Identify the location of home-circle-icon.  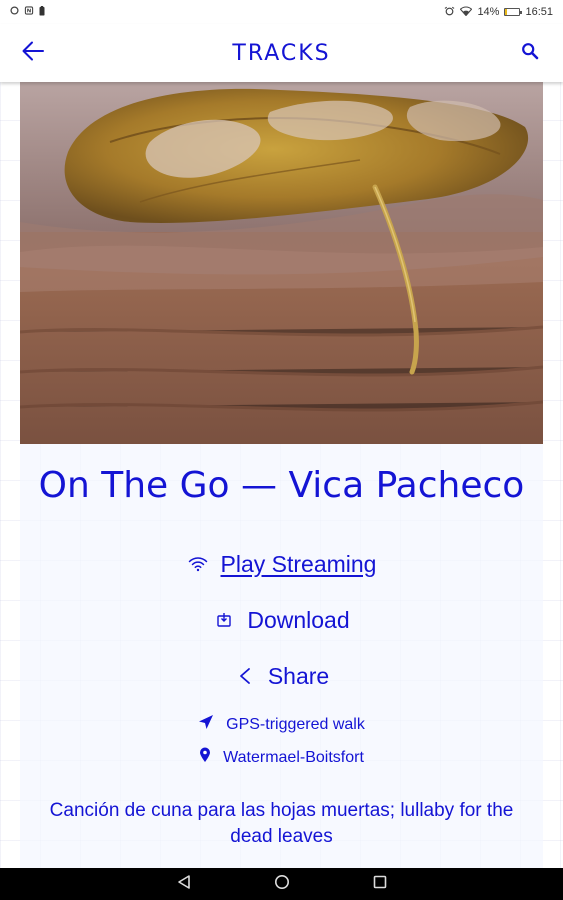
(282, 884).